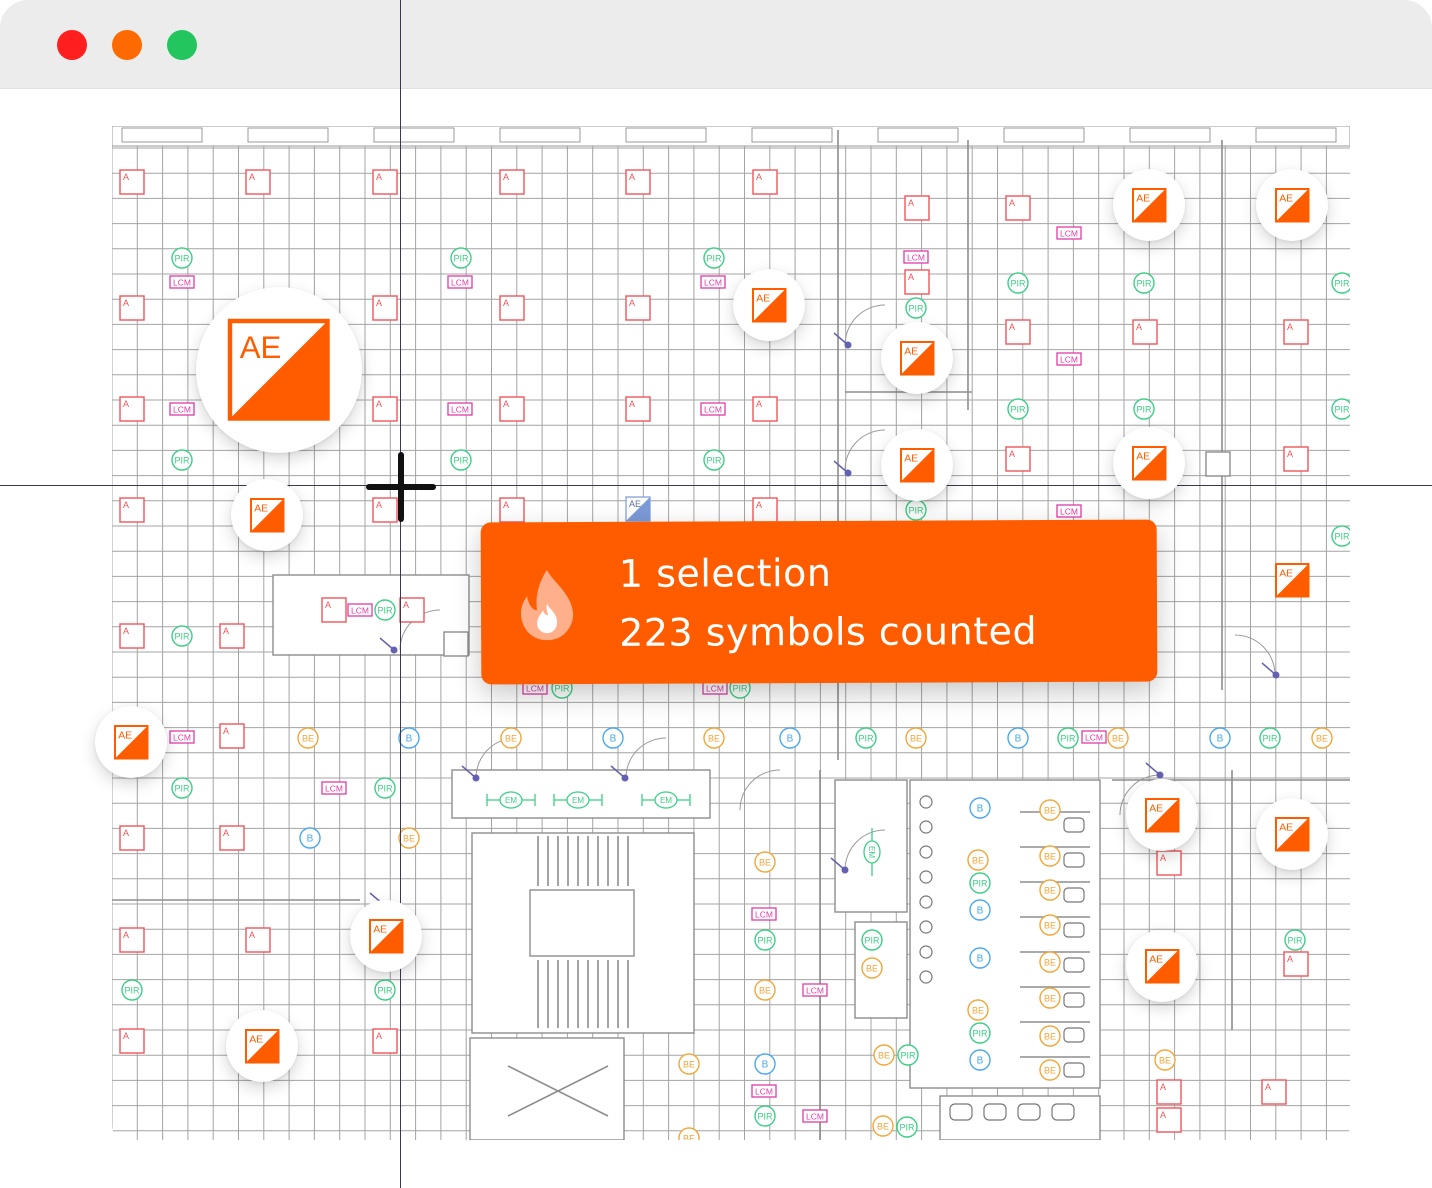 Image resolution: width=1432 pixels, height=1188 pixels. Describe the element at coordinates (182, 45) in the screenshot. I see `maximize-button` at that location.